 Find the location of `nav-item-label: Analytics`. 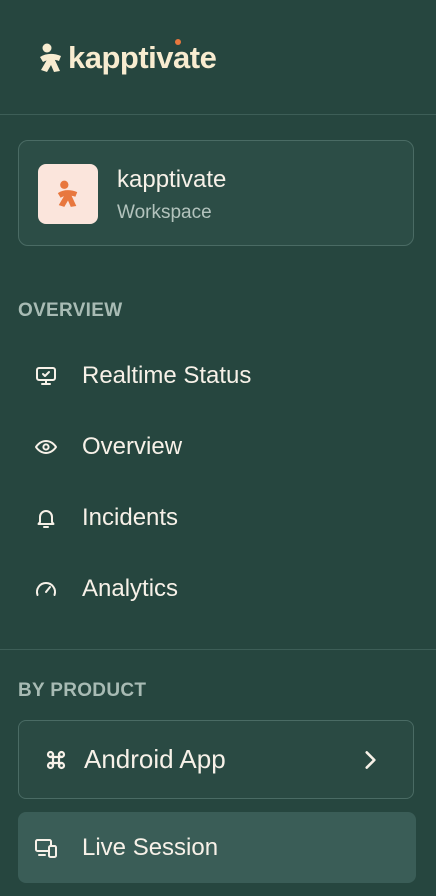

nav-item-label: Analytics is located at coordinates (130, 588).